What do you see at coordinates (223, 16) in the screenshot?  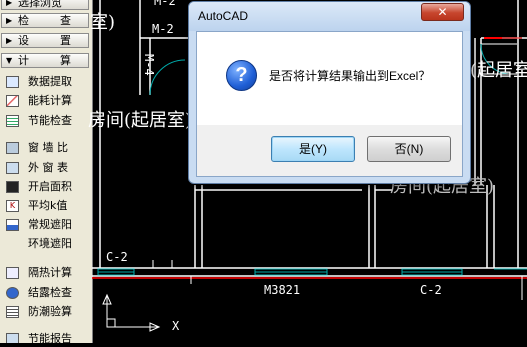 I see `dialog-title: AutoCAD` at bounding box center [223, 16].